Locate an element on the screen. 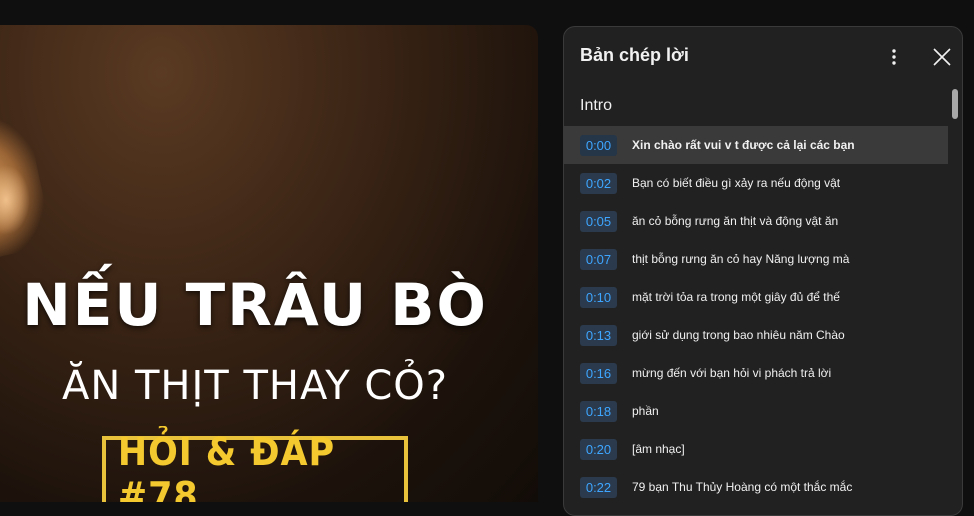  transcript-text: thịt bỗng rưng ăn cỏ hay Năng lượng mà is located at coordinates (741, 259).